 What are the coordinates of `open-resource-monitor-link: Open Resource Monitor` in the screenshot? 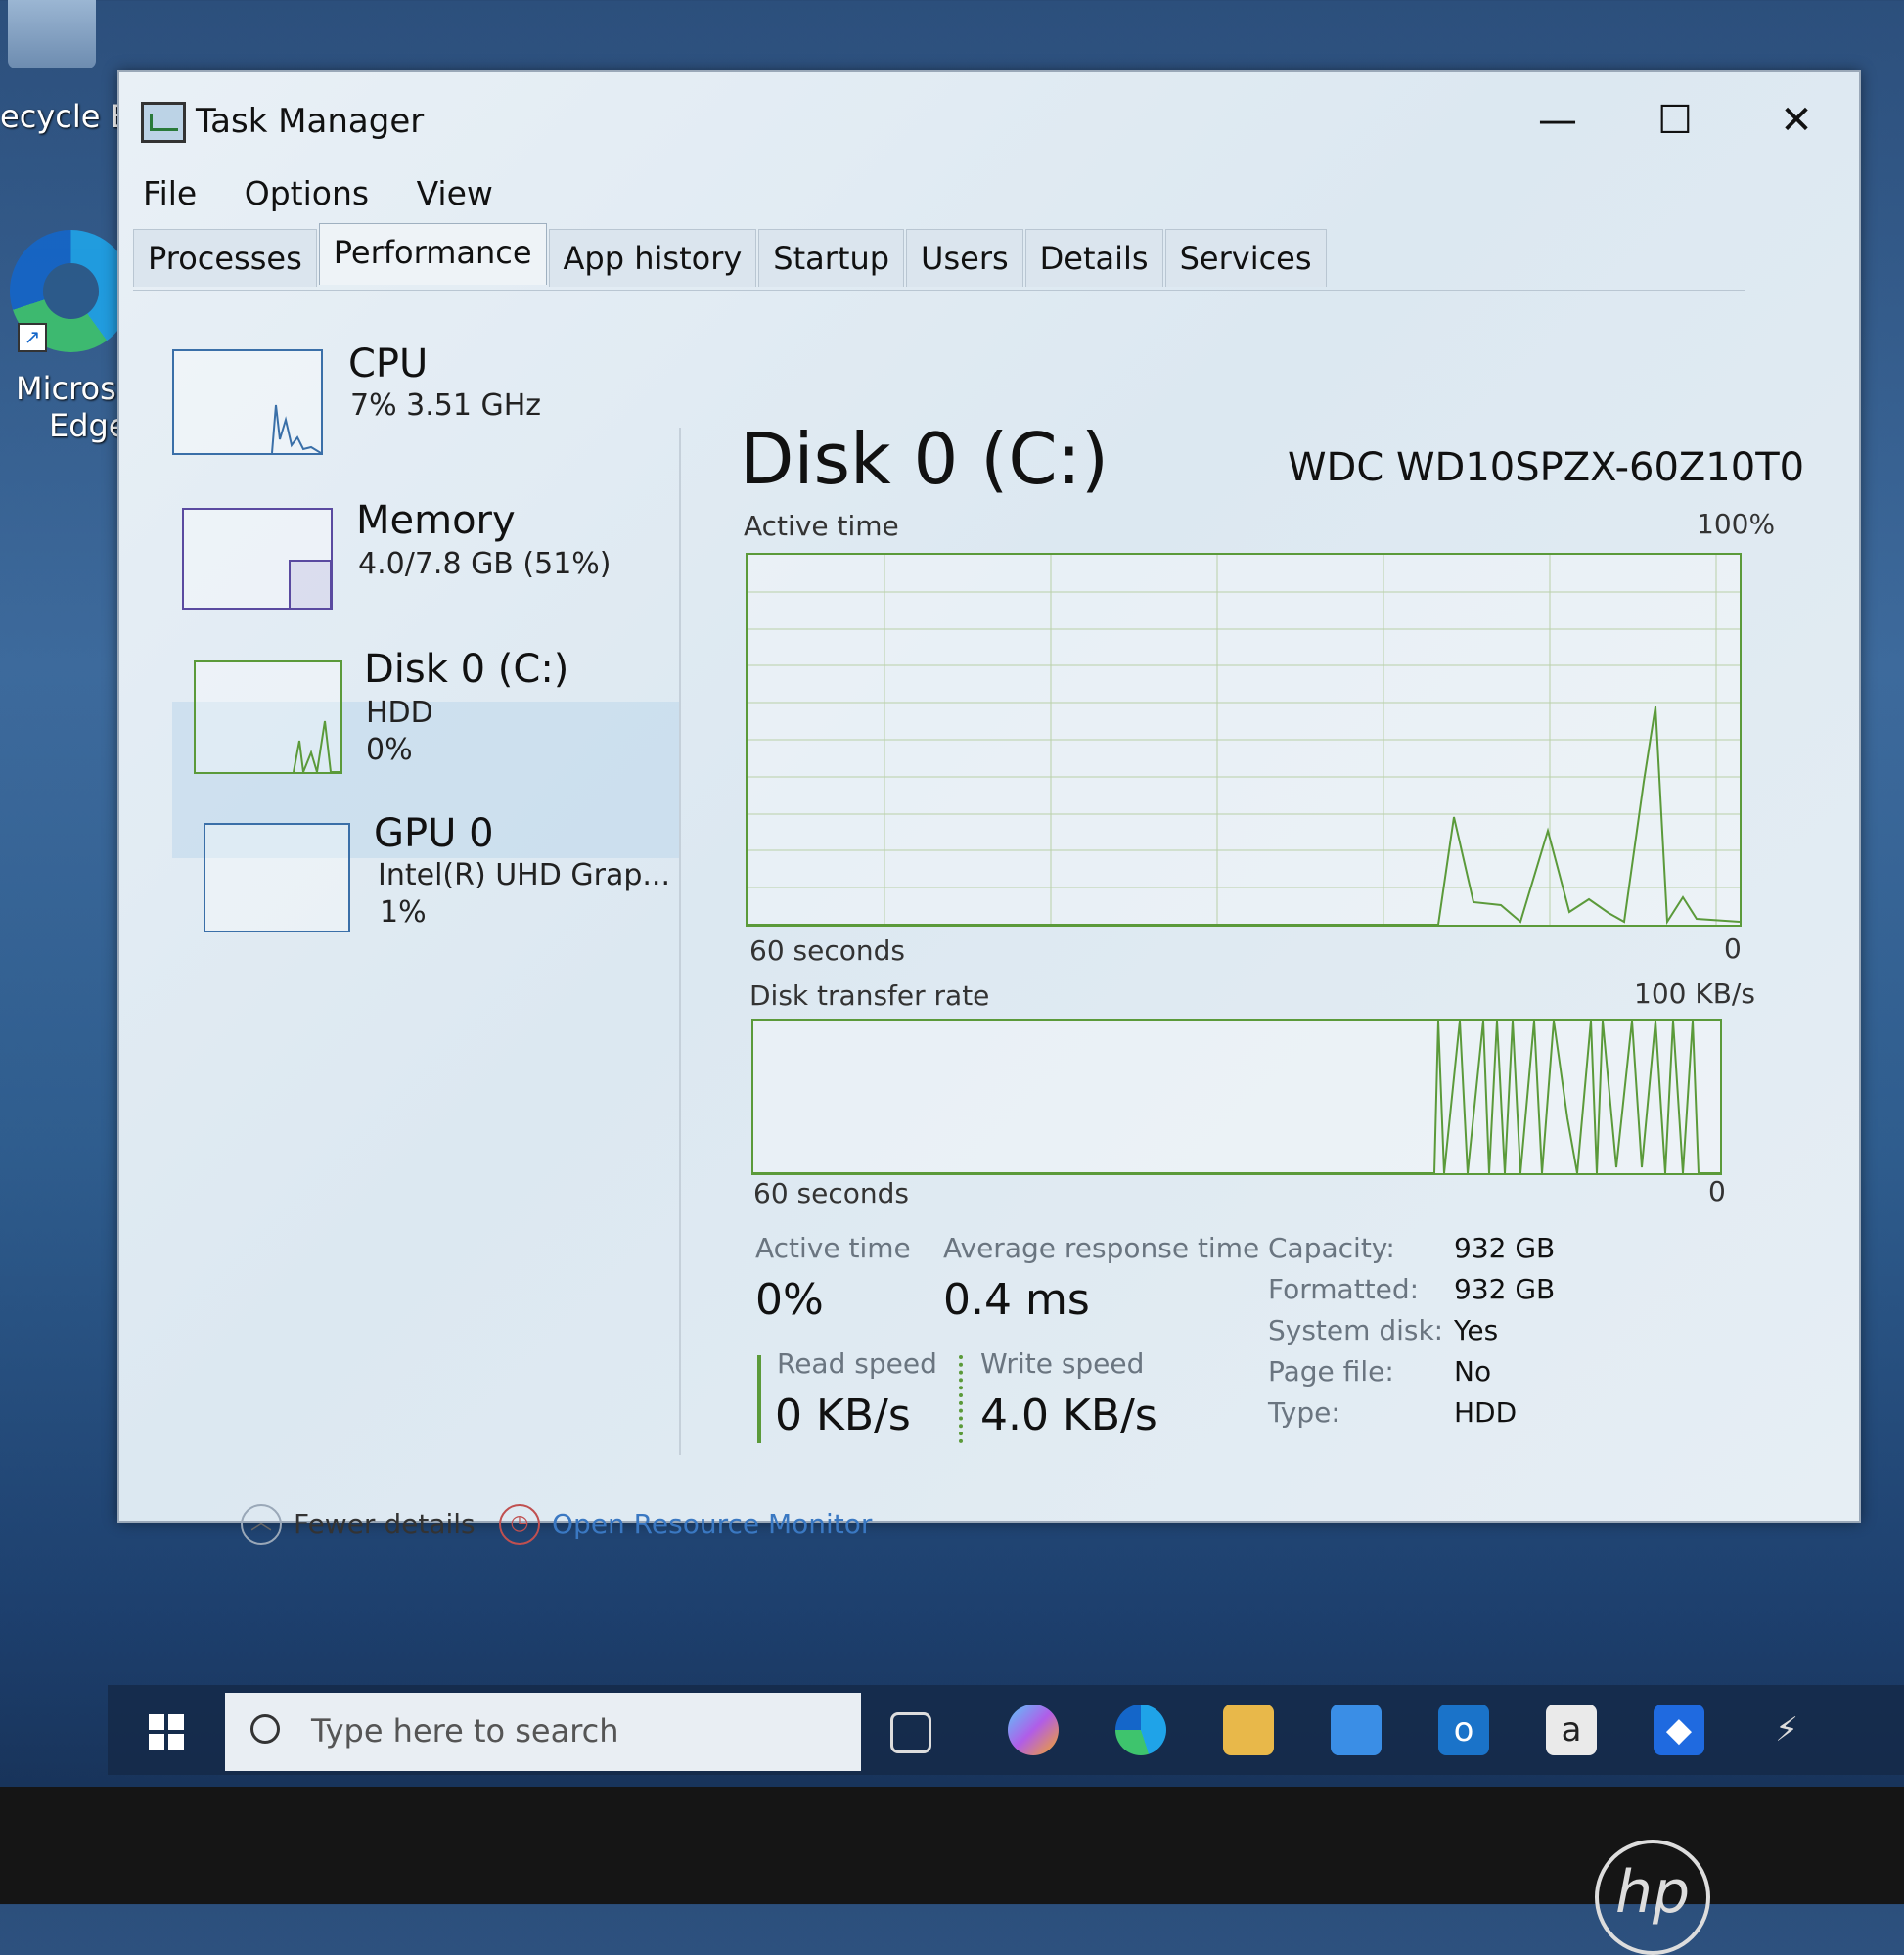 It's located at (712, 1524).